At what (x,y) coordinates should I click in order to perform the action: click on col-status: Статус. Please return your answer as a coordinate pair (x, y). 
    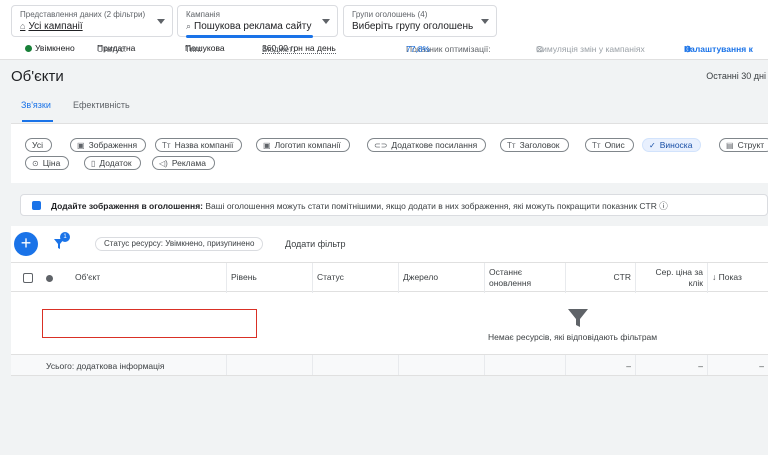
    Looking at the image, I should click on (356, 278).